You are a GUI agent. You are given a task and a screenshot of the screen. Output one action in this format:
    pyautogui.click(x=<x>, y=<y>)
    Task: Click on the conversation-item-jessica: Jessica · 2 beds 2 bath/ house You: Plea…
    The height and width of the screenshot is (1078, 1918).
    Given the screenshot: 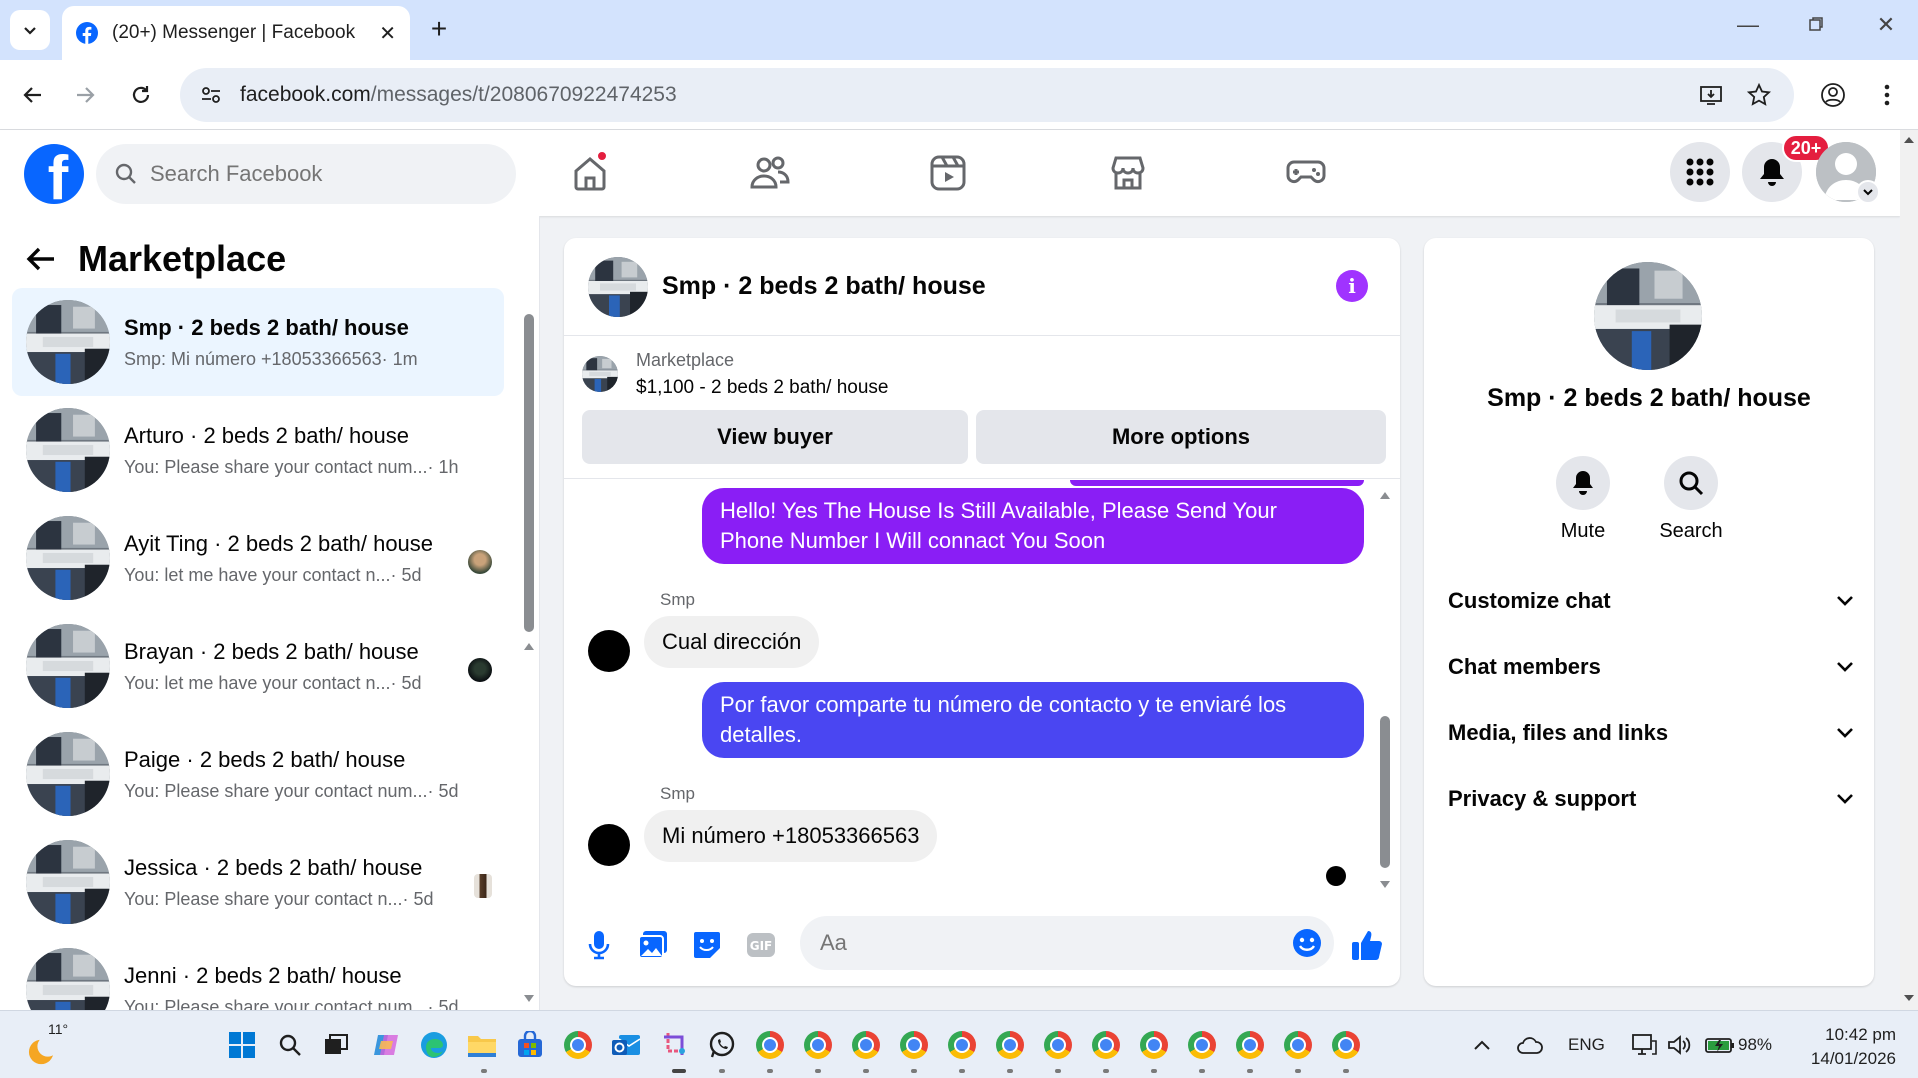 What is the action you would take?
    pyautogui.click(x=258, y=882)
    